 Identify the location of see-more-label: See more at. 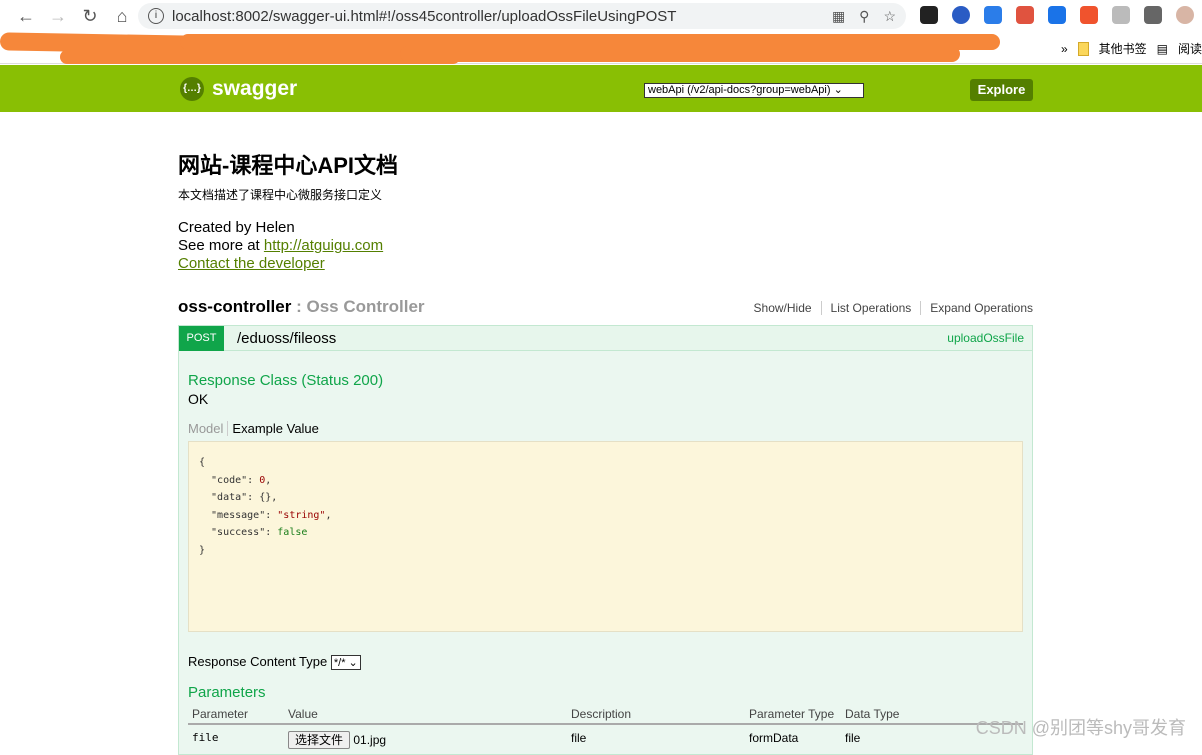
(221, 245).